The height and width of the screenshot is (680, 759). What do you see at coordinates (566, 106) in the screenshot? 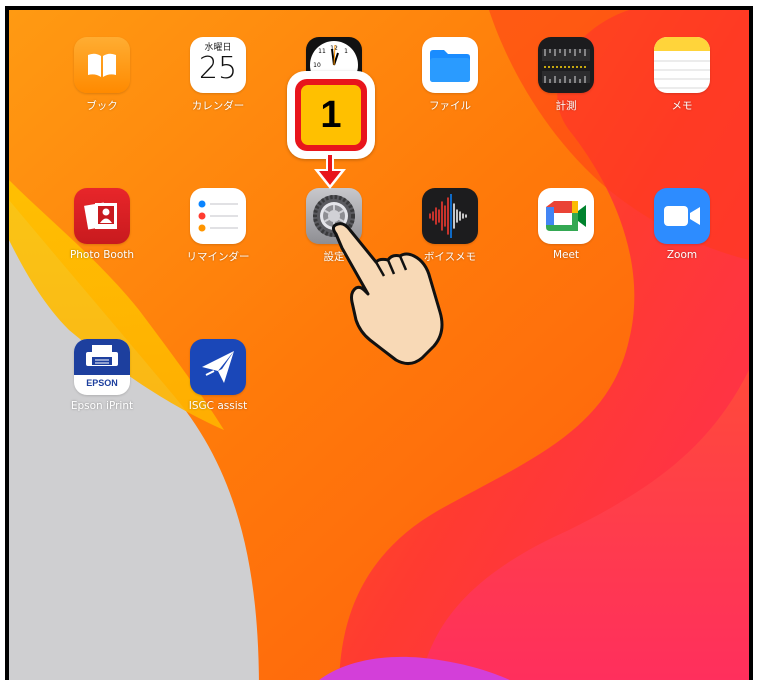
I see `app-label: 計測` at bounding box center [566, 106].